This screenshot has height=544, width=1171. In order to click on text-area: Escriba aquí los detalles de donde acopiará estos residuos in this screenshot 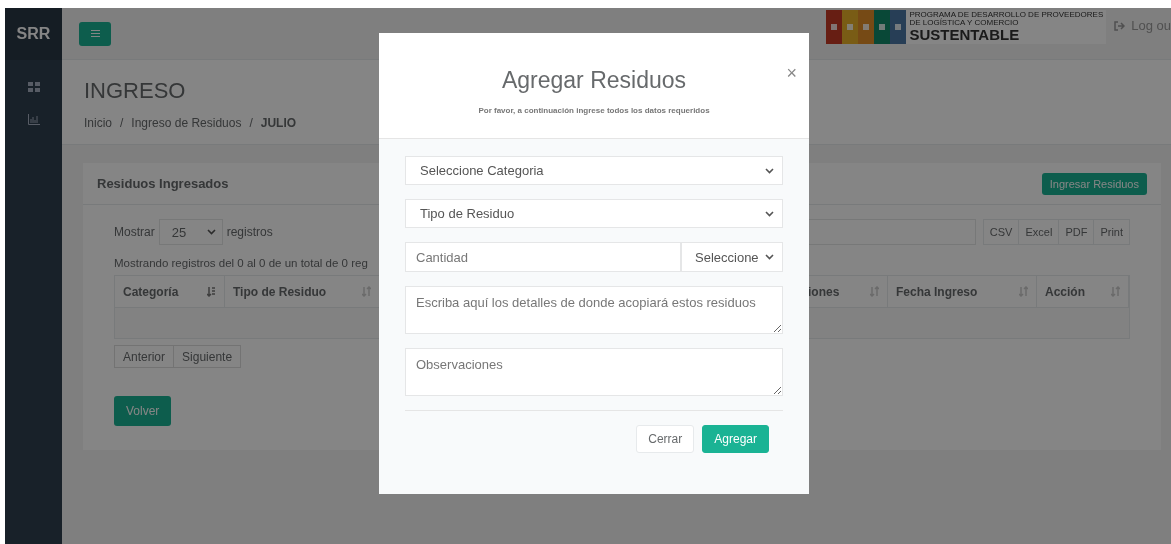, I will do `click(594, 310)`.